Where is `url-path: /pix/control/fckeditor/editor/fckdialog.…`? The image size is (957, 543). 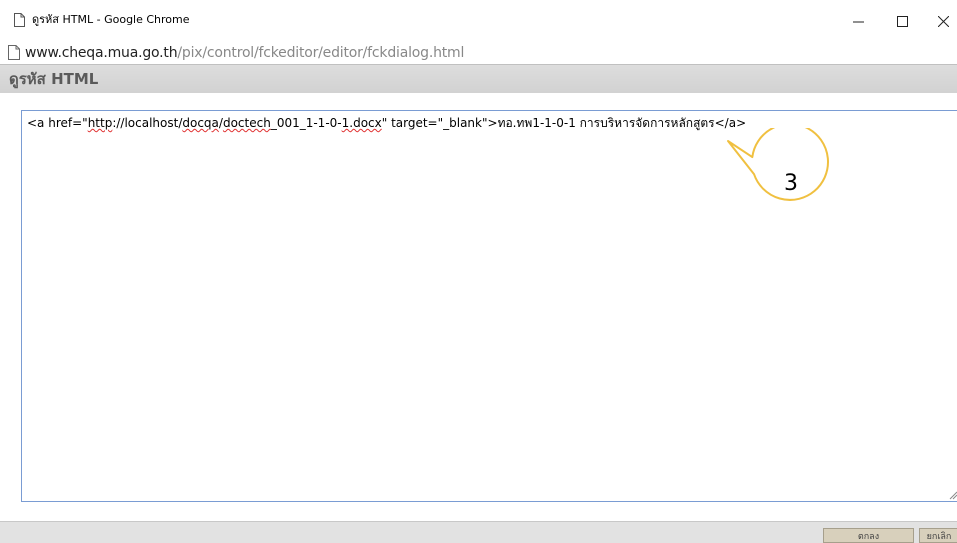
url-path: /pix/control/fckeditor/editor/fckdialog.… is located at coordinates (321, 53).